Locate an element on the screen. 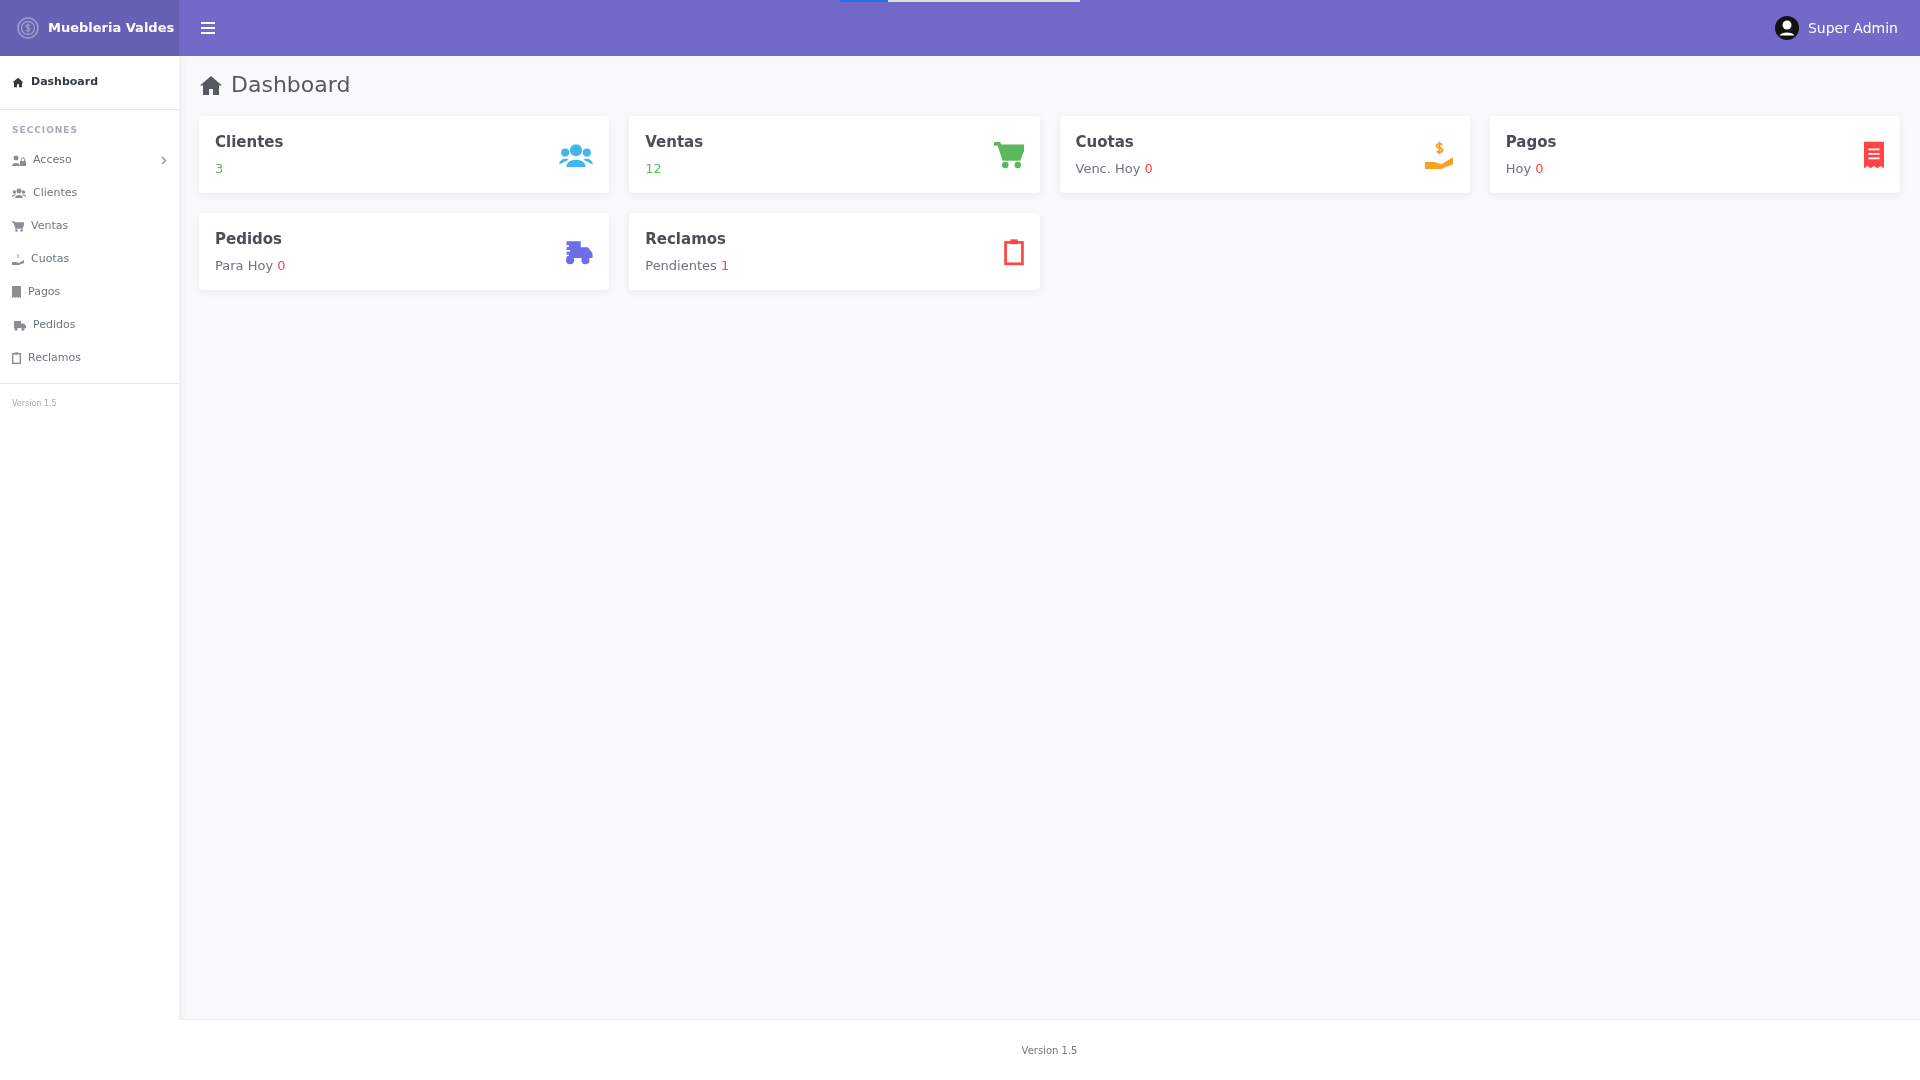  truck-icon is located at coordinates (19, 325).